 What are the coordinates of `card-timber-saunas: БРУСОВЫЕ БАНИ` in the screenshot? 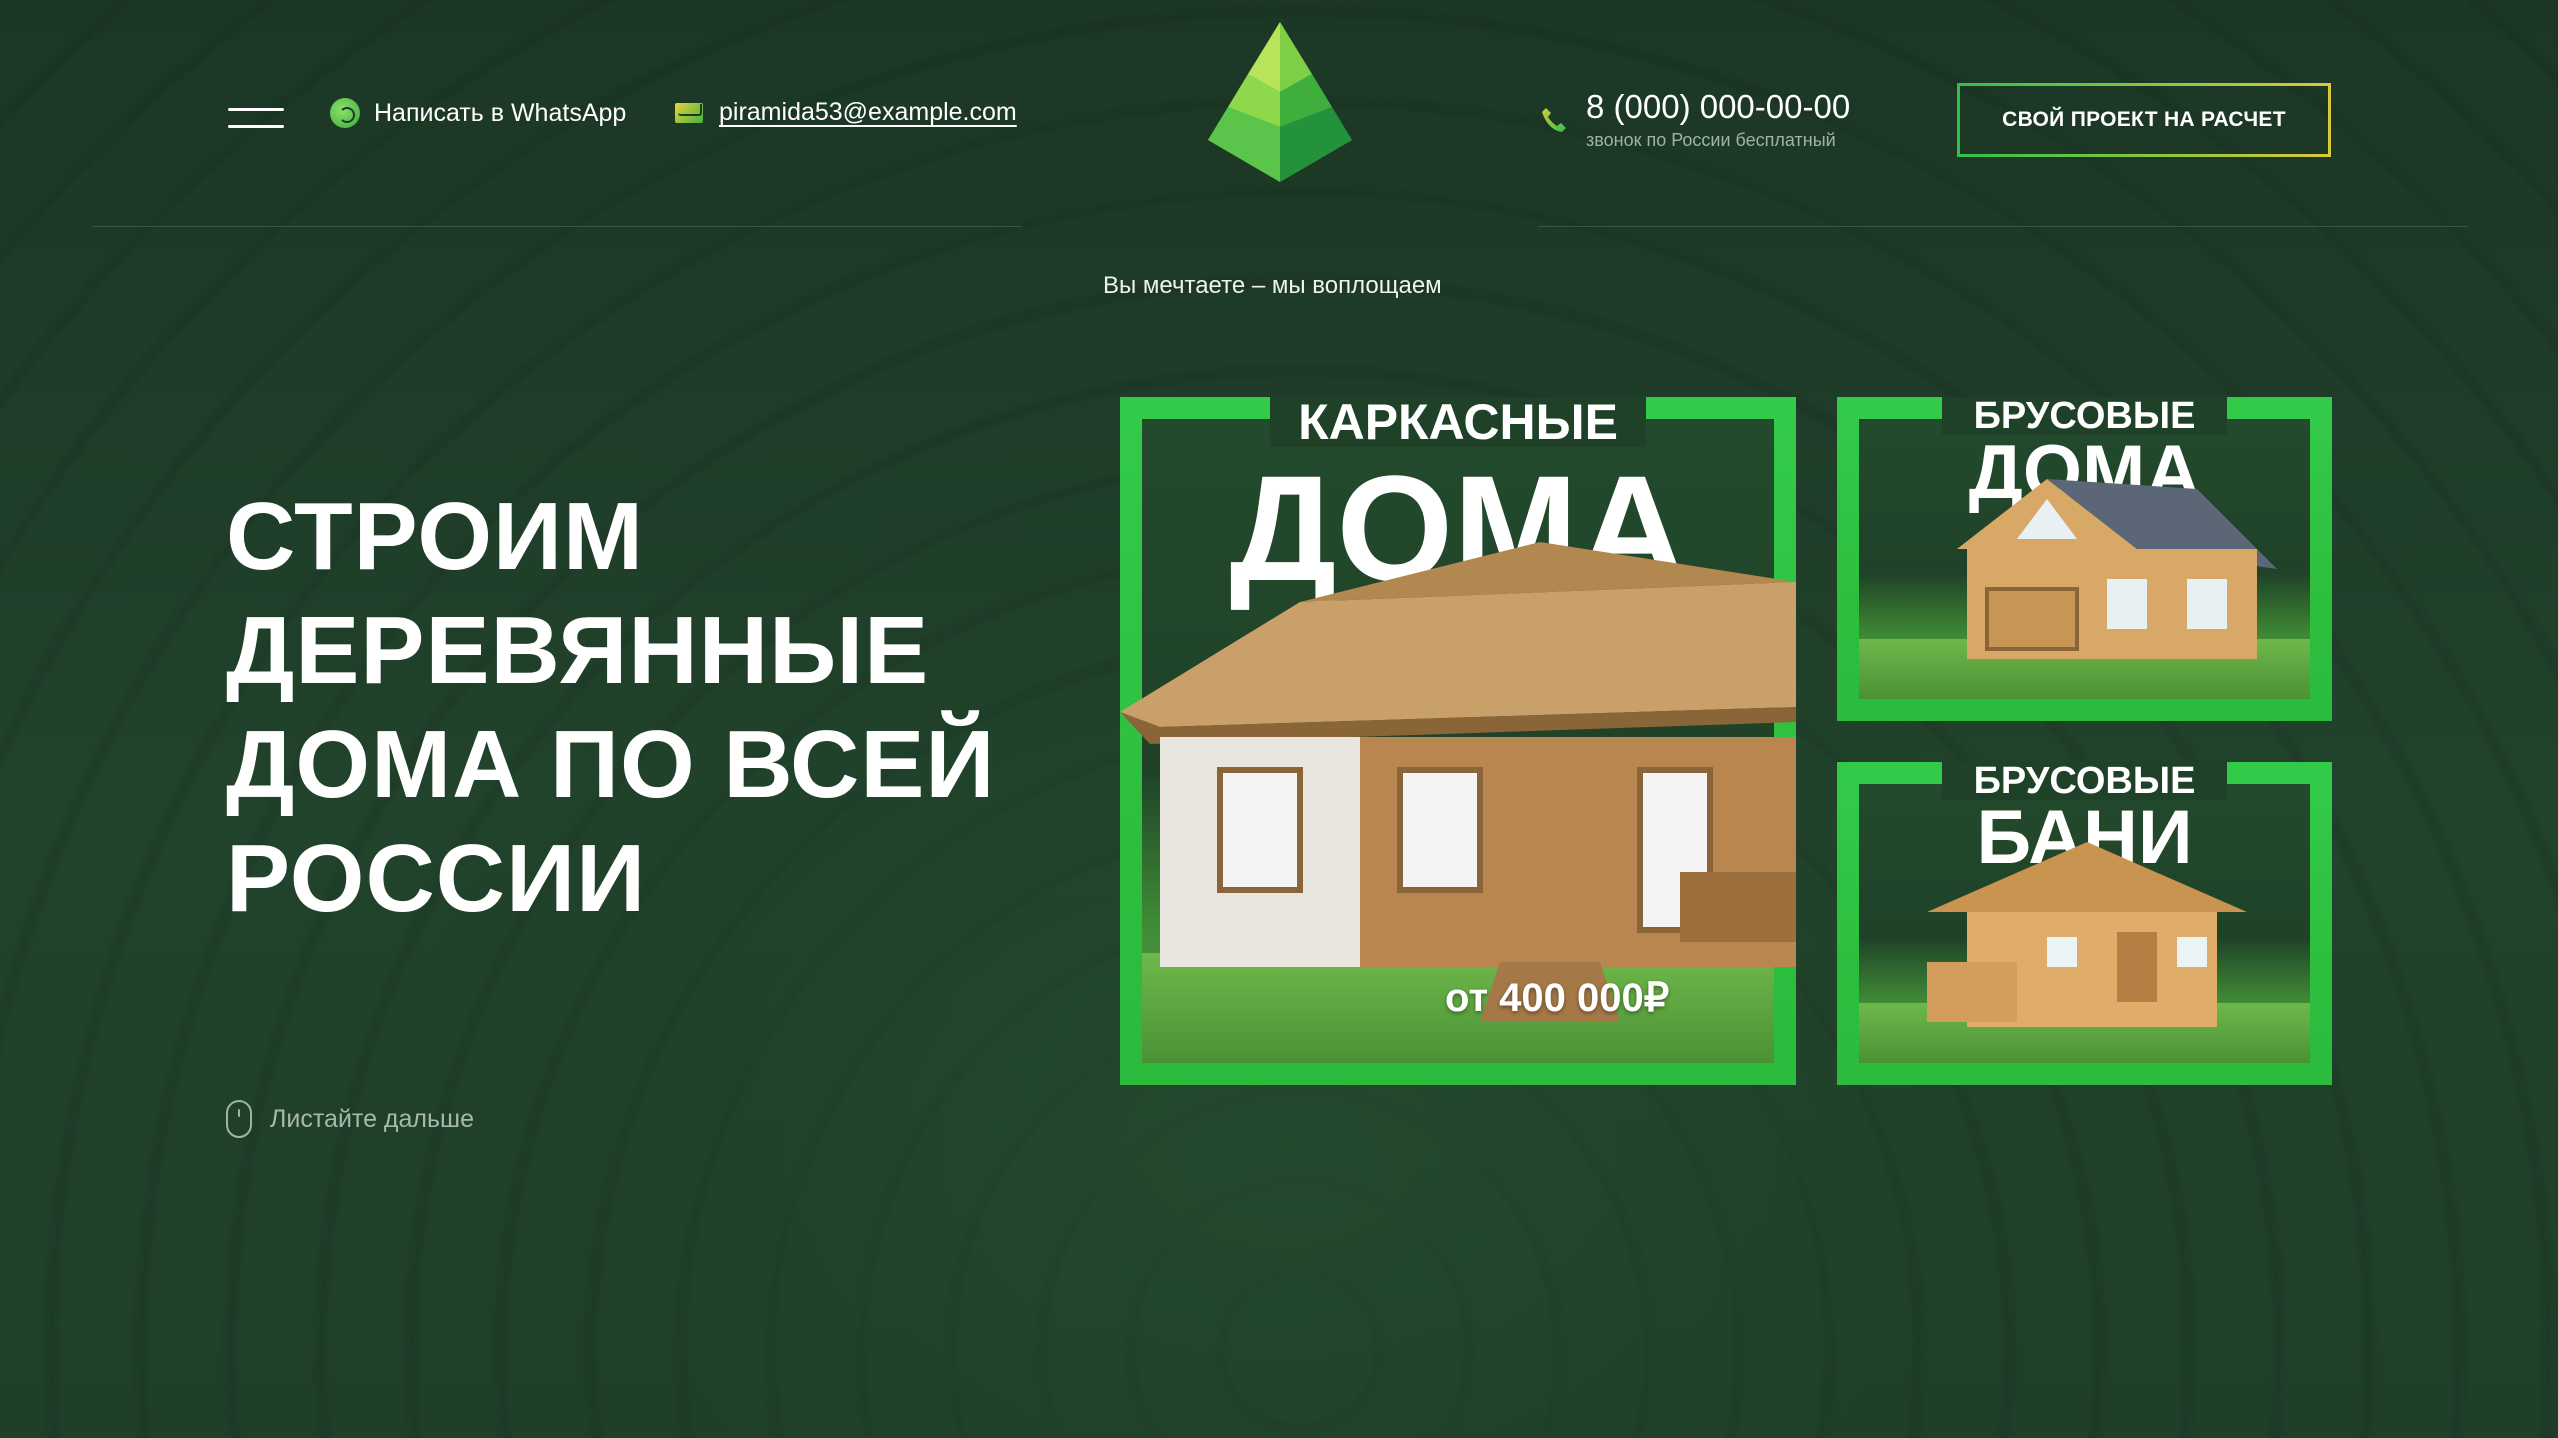 It's located at (2084, 923).